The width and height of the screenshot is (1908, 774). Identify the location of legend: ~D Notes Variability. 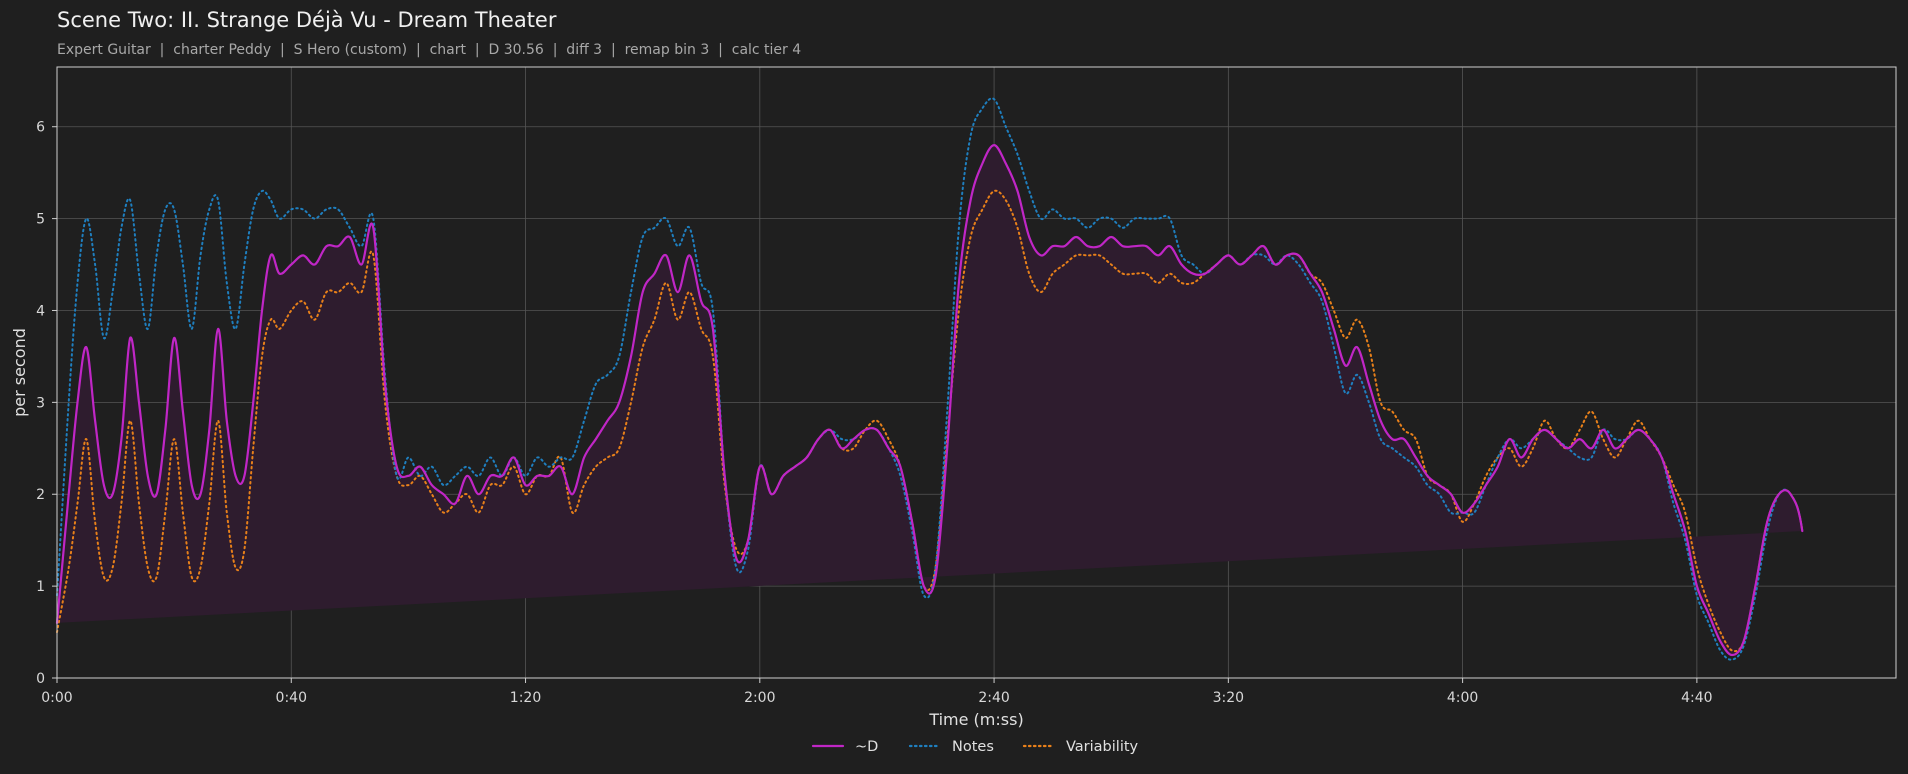
(975, 747).